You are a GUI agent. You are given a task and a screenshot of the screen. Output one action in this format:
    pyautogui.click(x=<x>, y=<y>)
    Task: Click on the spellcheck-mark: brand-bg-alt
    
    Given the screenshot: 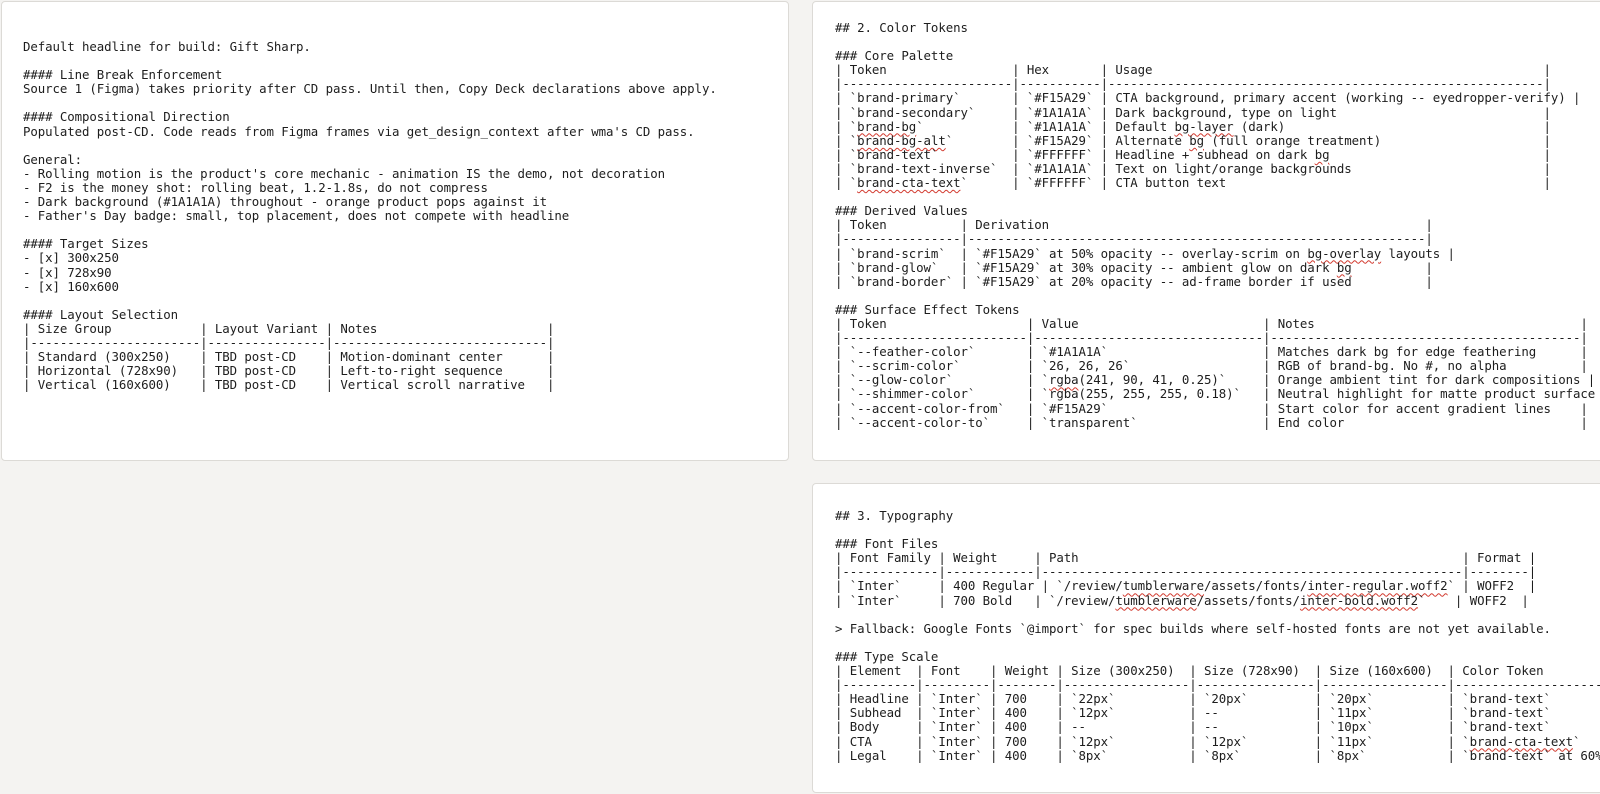 What is the action you would take?
    pyautogui.click(x=901, y=140)
    